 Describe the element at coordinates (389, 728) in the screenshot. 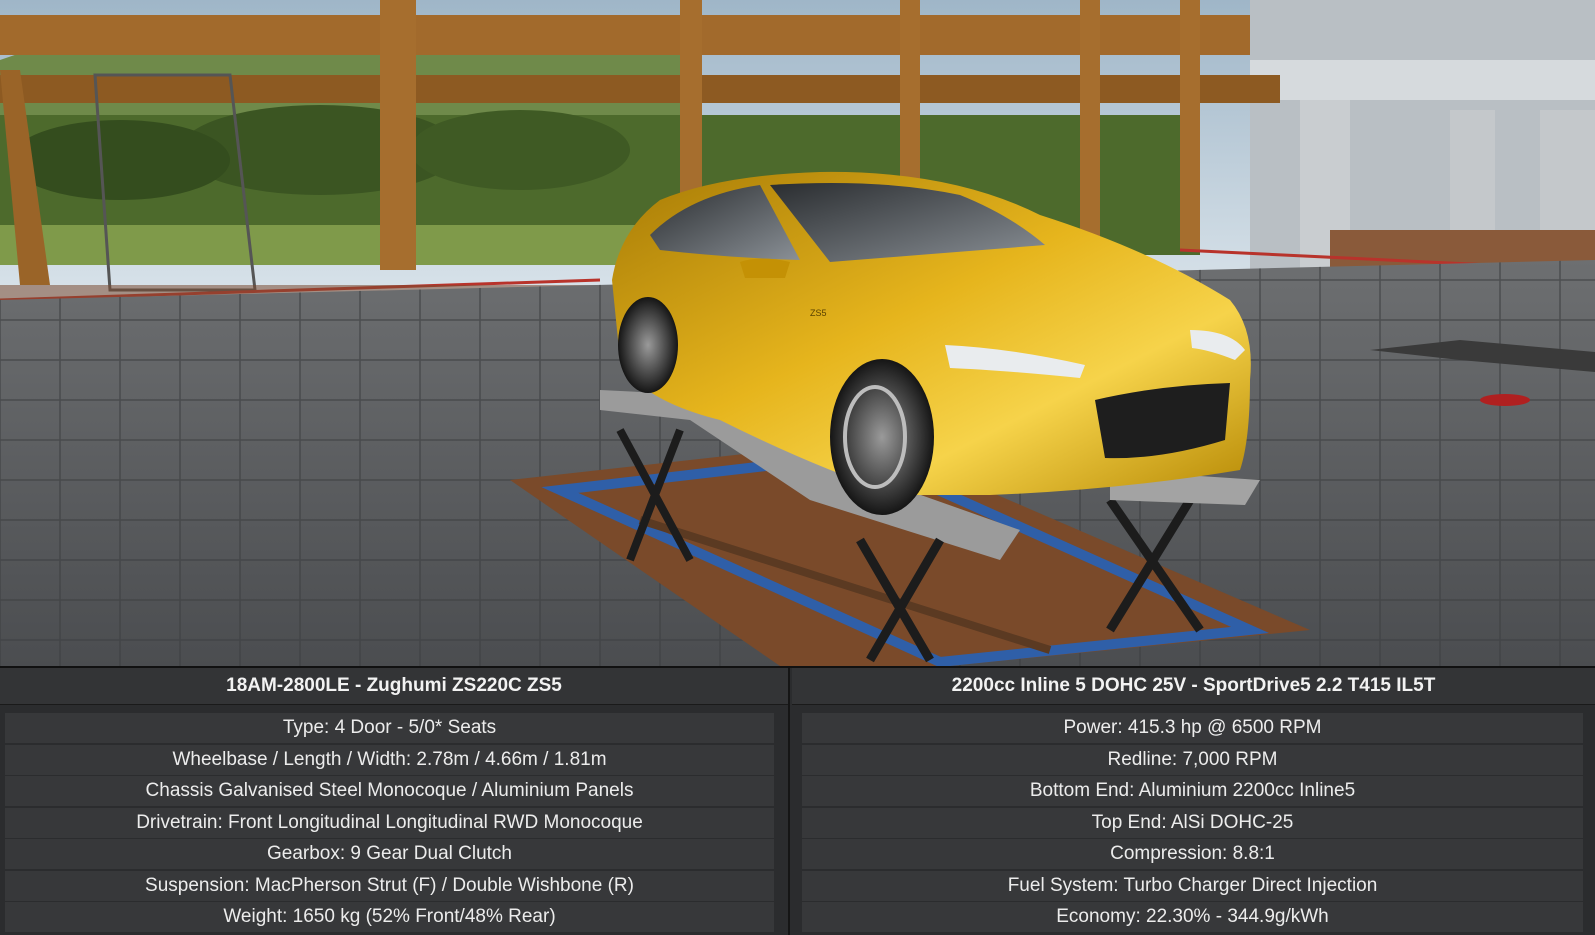

I see `car-spec-row: Type: 4 Door - 5/0* Seats` at that location.